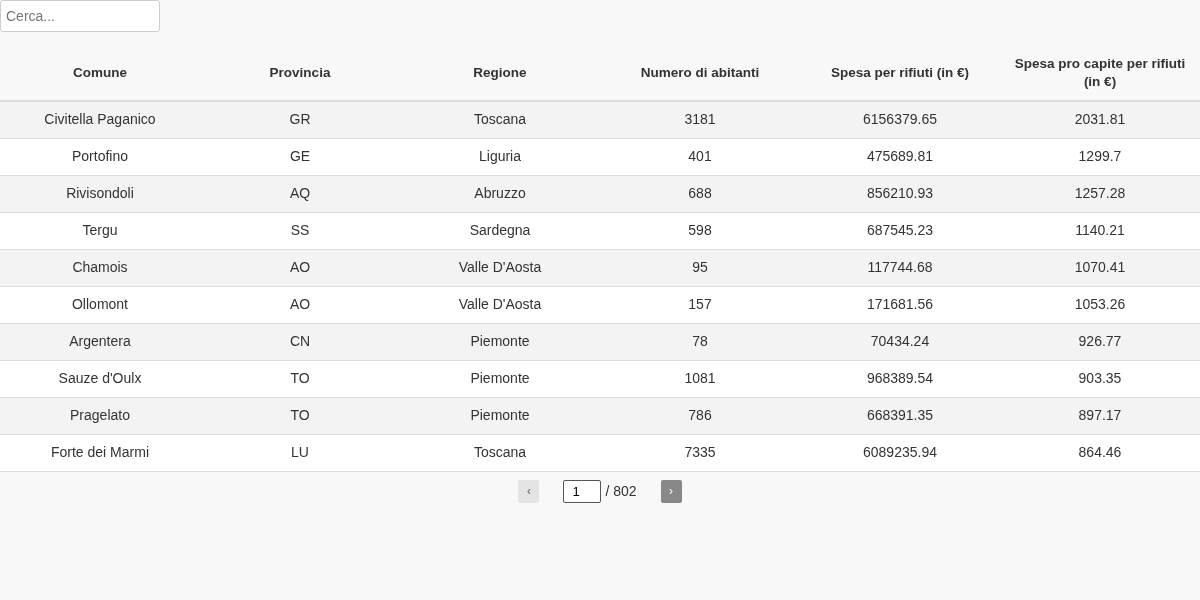 This screenshot has width=1200, height=600. What do you see at coordinates (1100, 193) in the screenshot?
I see `table-cell: 1257.28` at bounding box center [1100, 193].